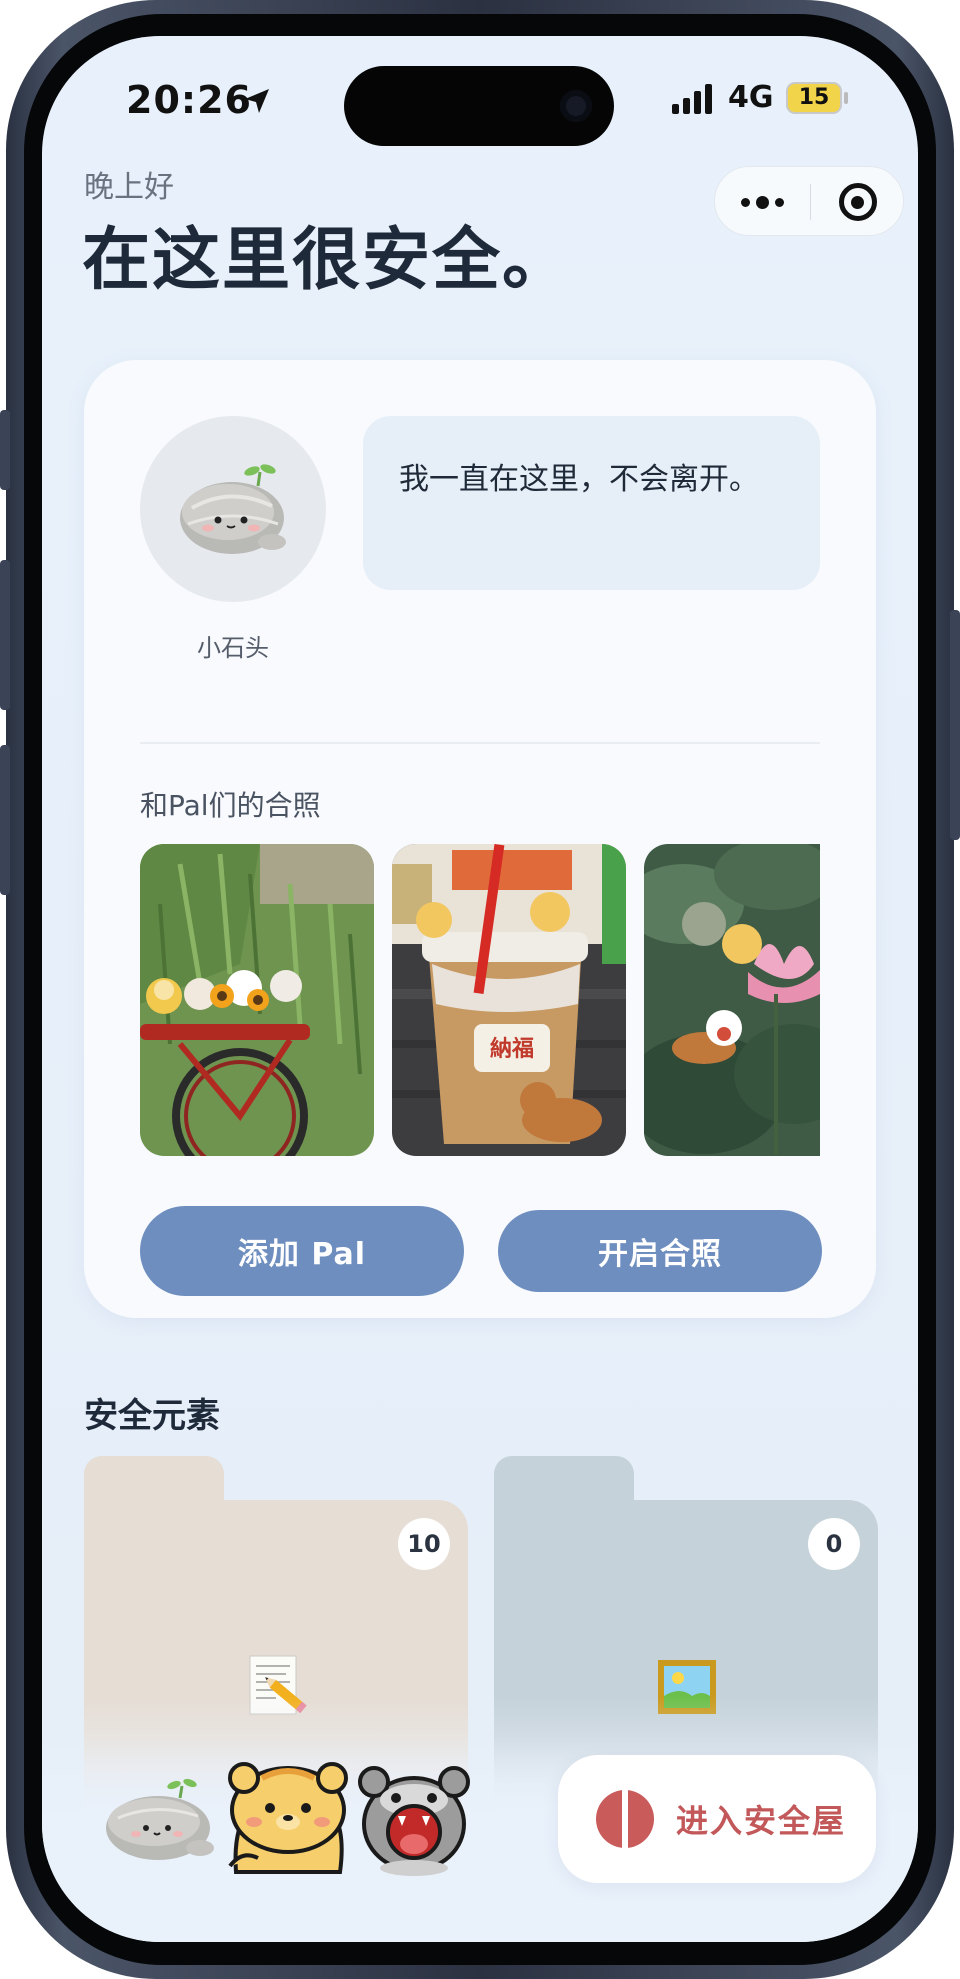 The height and width of the screenshot is (1979, 960). I want to click on avatar, so click(233, 509).